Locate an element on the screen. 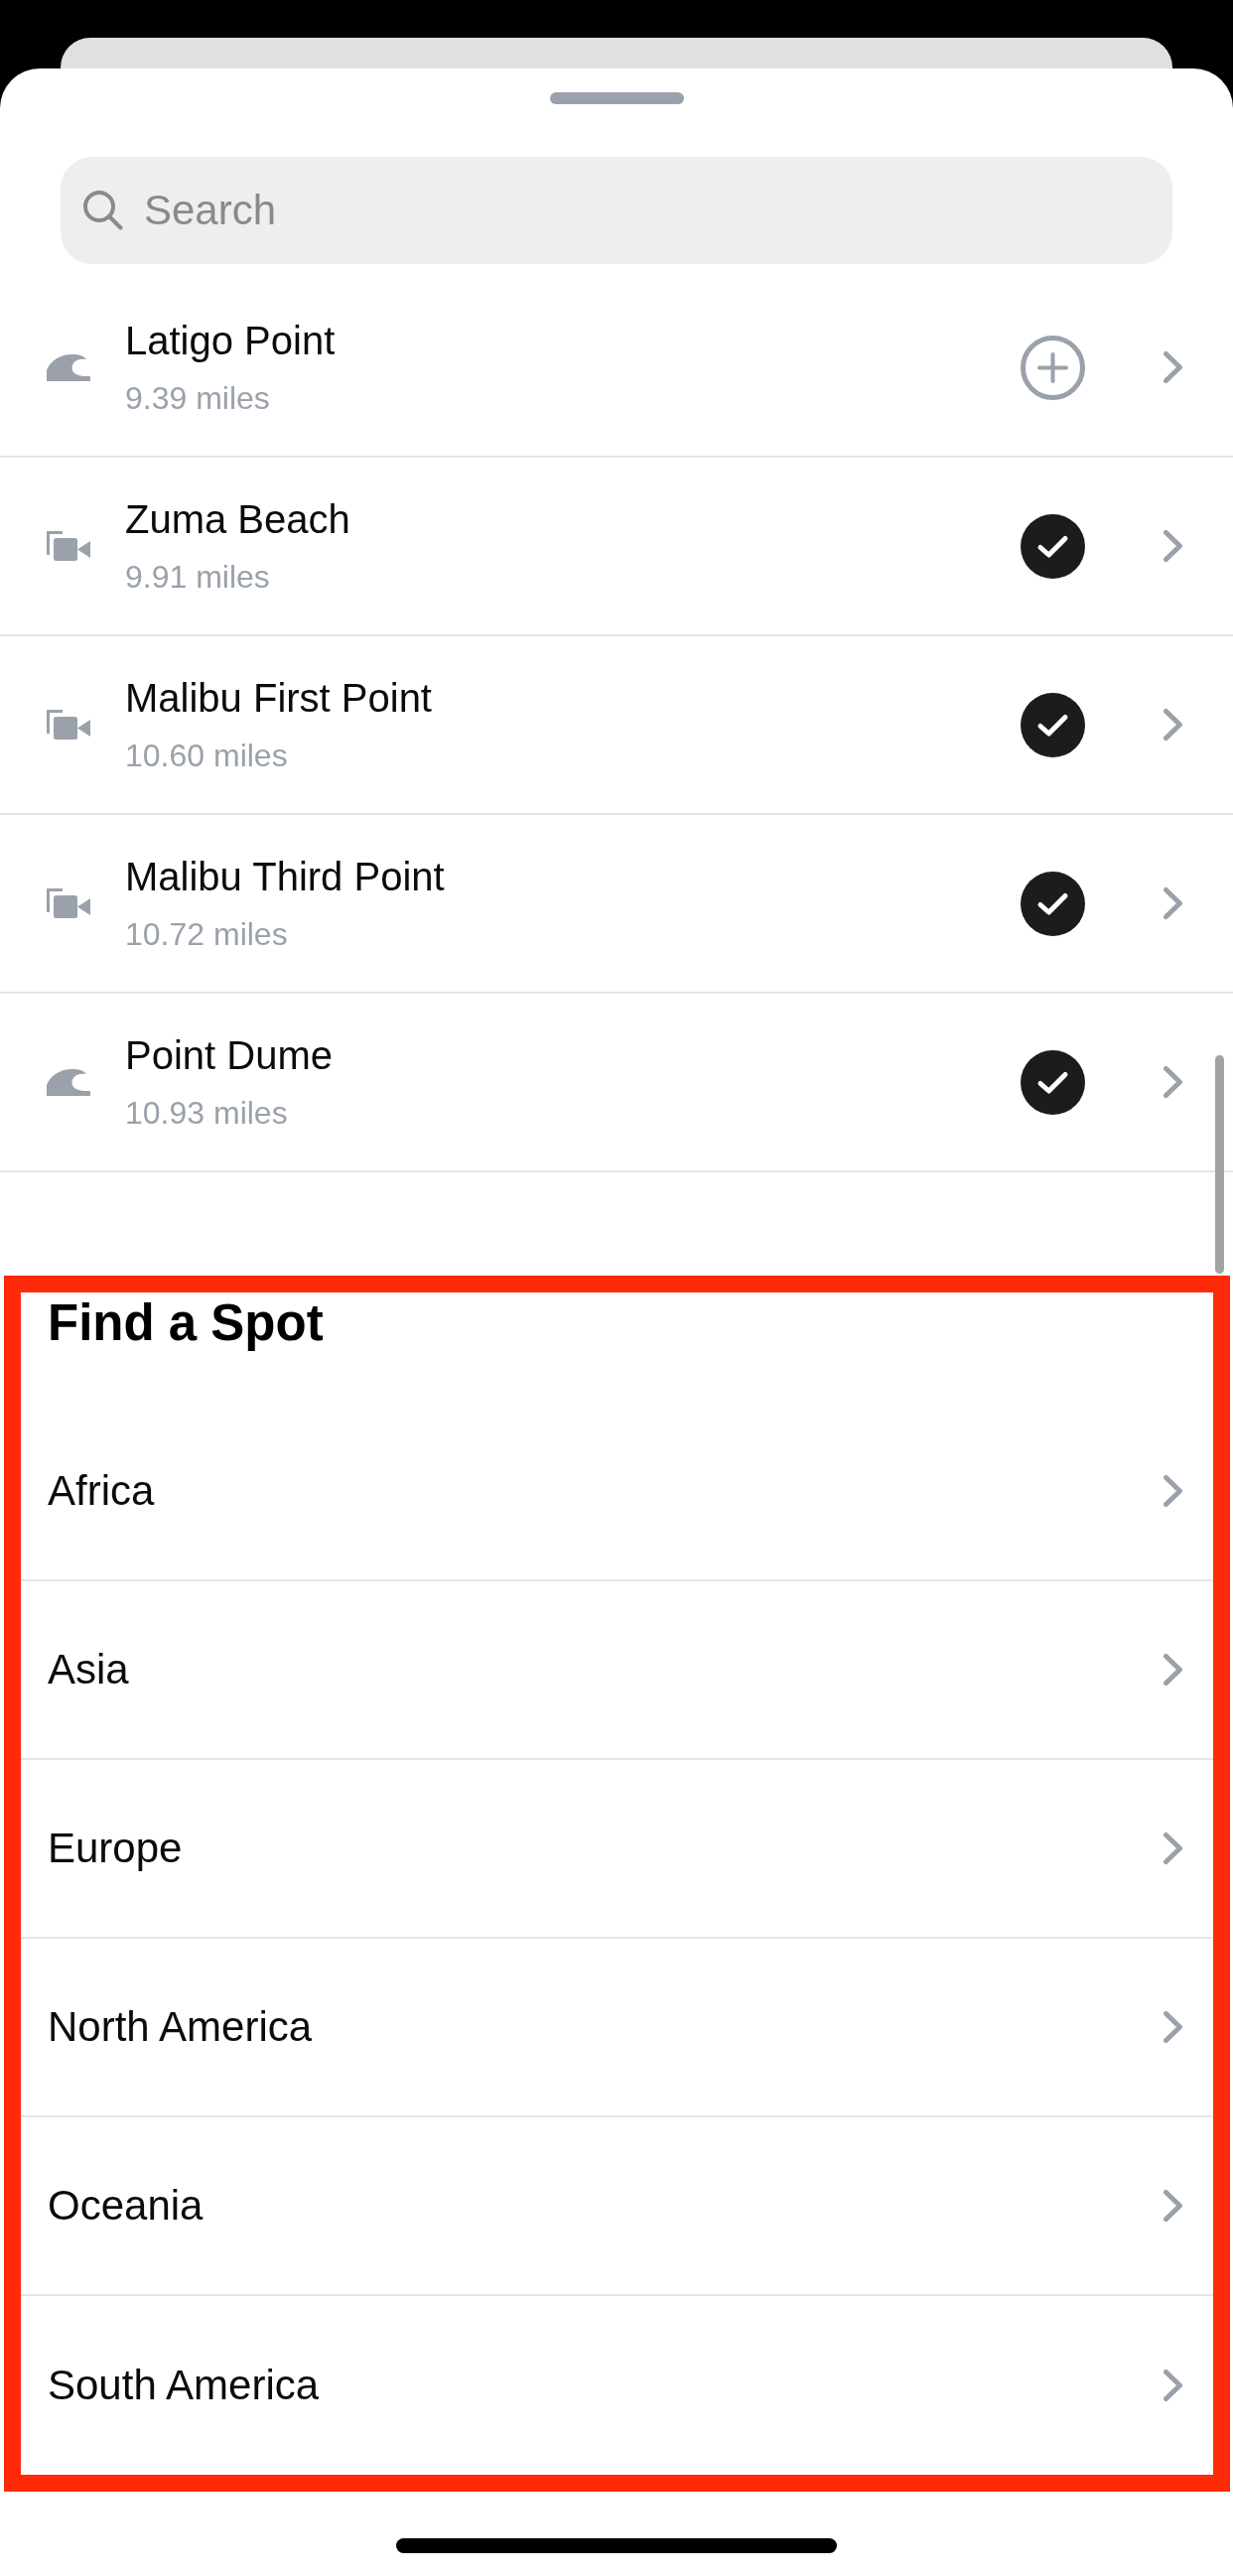 This screenshot has width=1233, height=2576. spot-list-item: Malibu Third Point 10.72 miles is located at coordinates (617, 904).